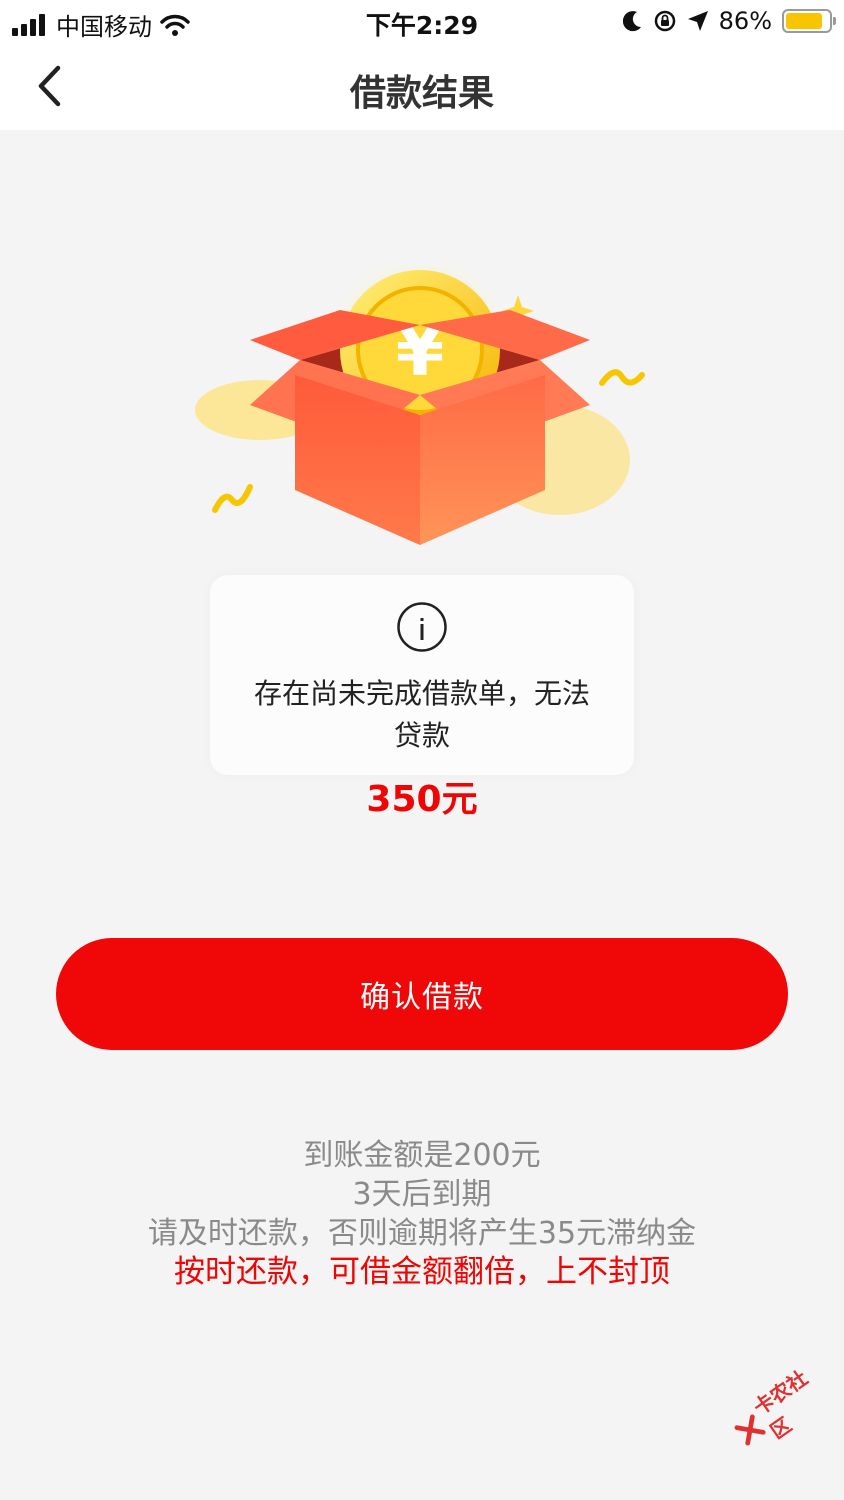  What do you see at coordinates (420, 405) in the screenshot?
I see `gift-box-coin-icon: ¥` at bounding box center [420, 405].